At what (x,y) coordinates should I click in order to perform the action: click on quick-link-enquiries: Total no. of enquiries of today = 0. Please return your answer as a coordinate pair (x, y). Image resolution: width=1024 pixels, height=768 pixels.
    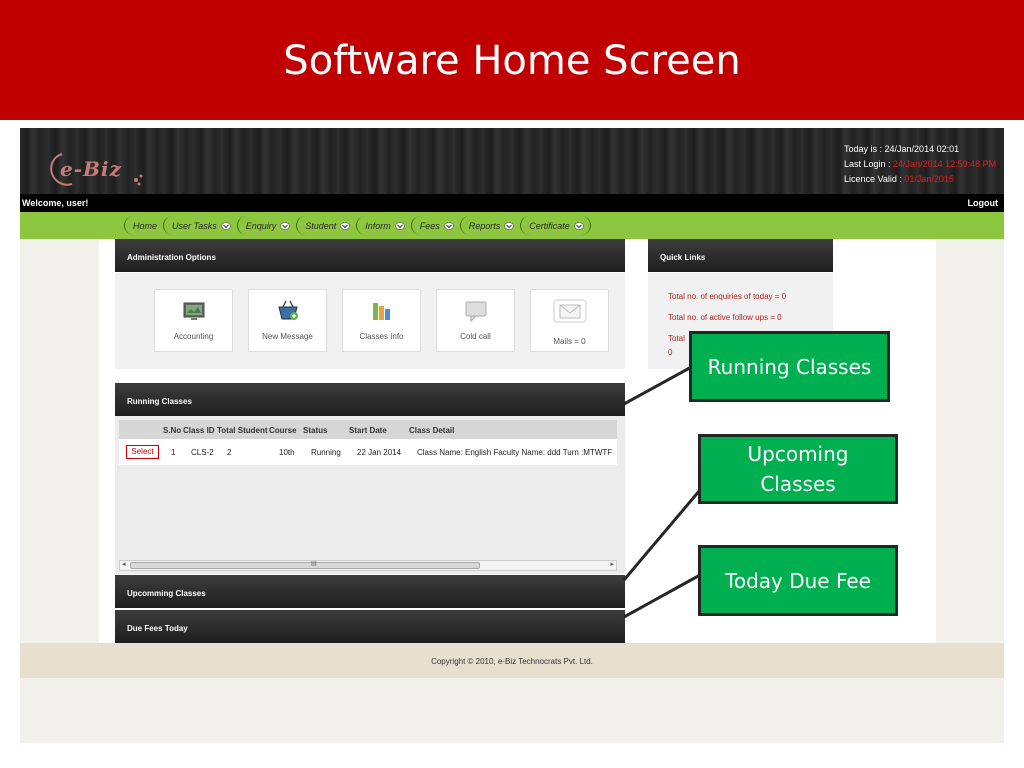
    Looking at the image, I should click on (727, 296).